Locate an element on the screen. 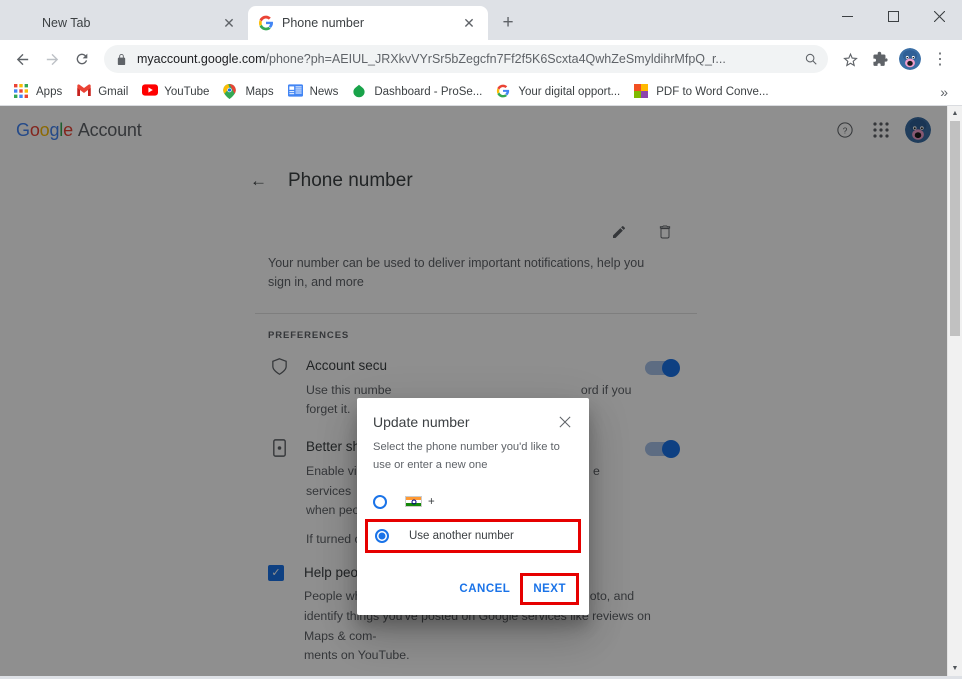 Image resolution: width=962 pixels, height=679 pixels. scroll-down-arrow: ▼ is located at coordinates (955, 668).